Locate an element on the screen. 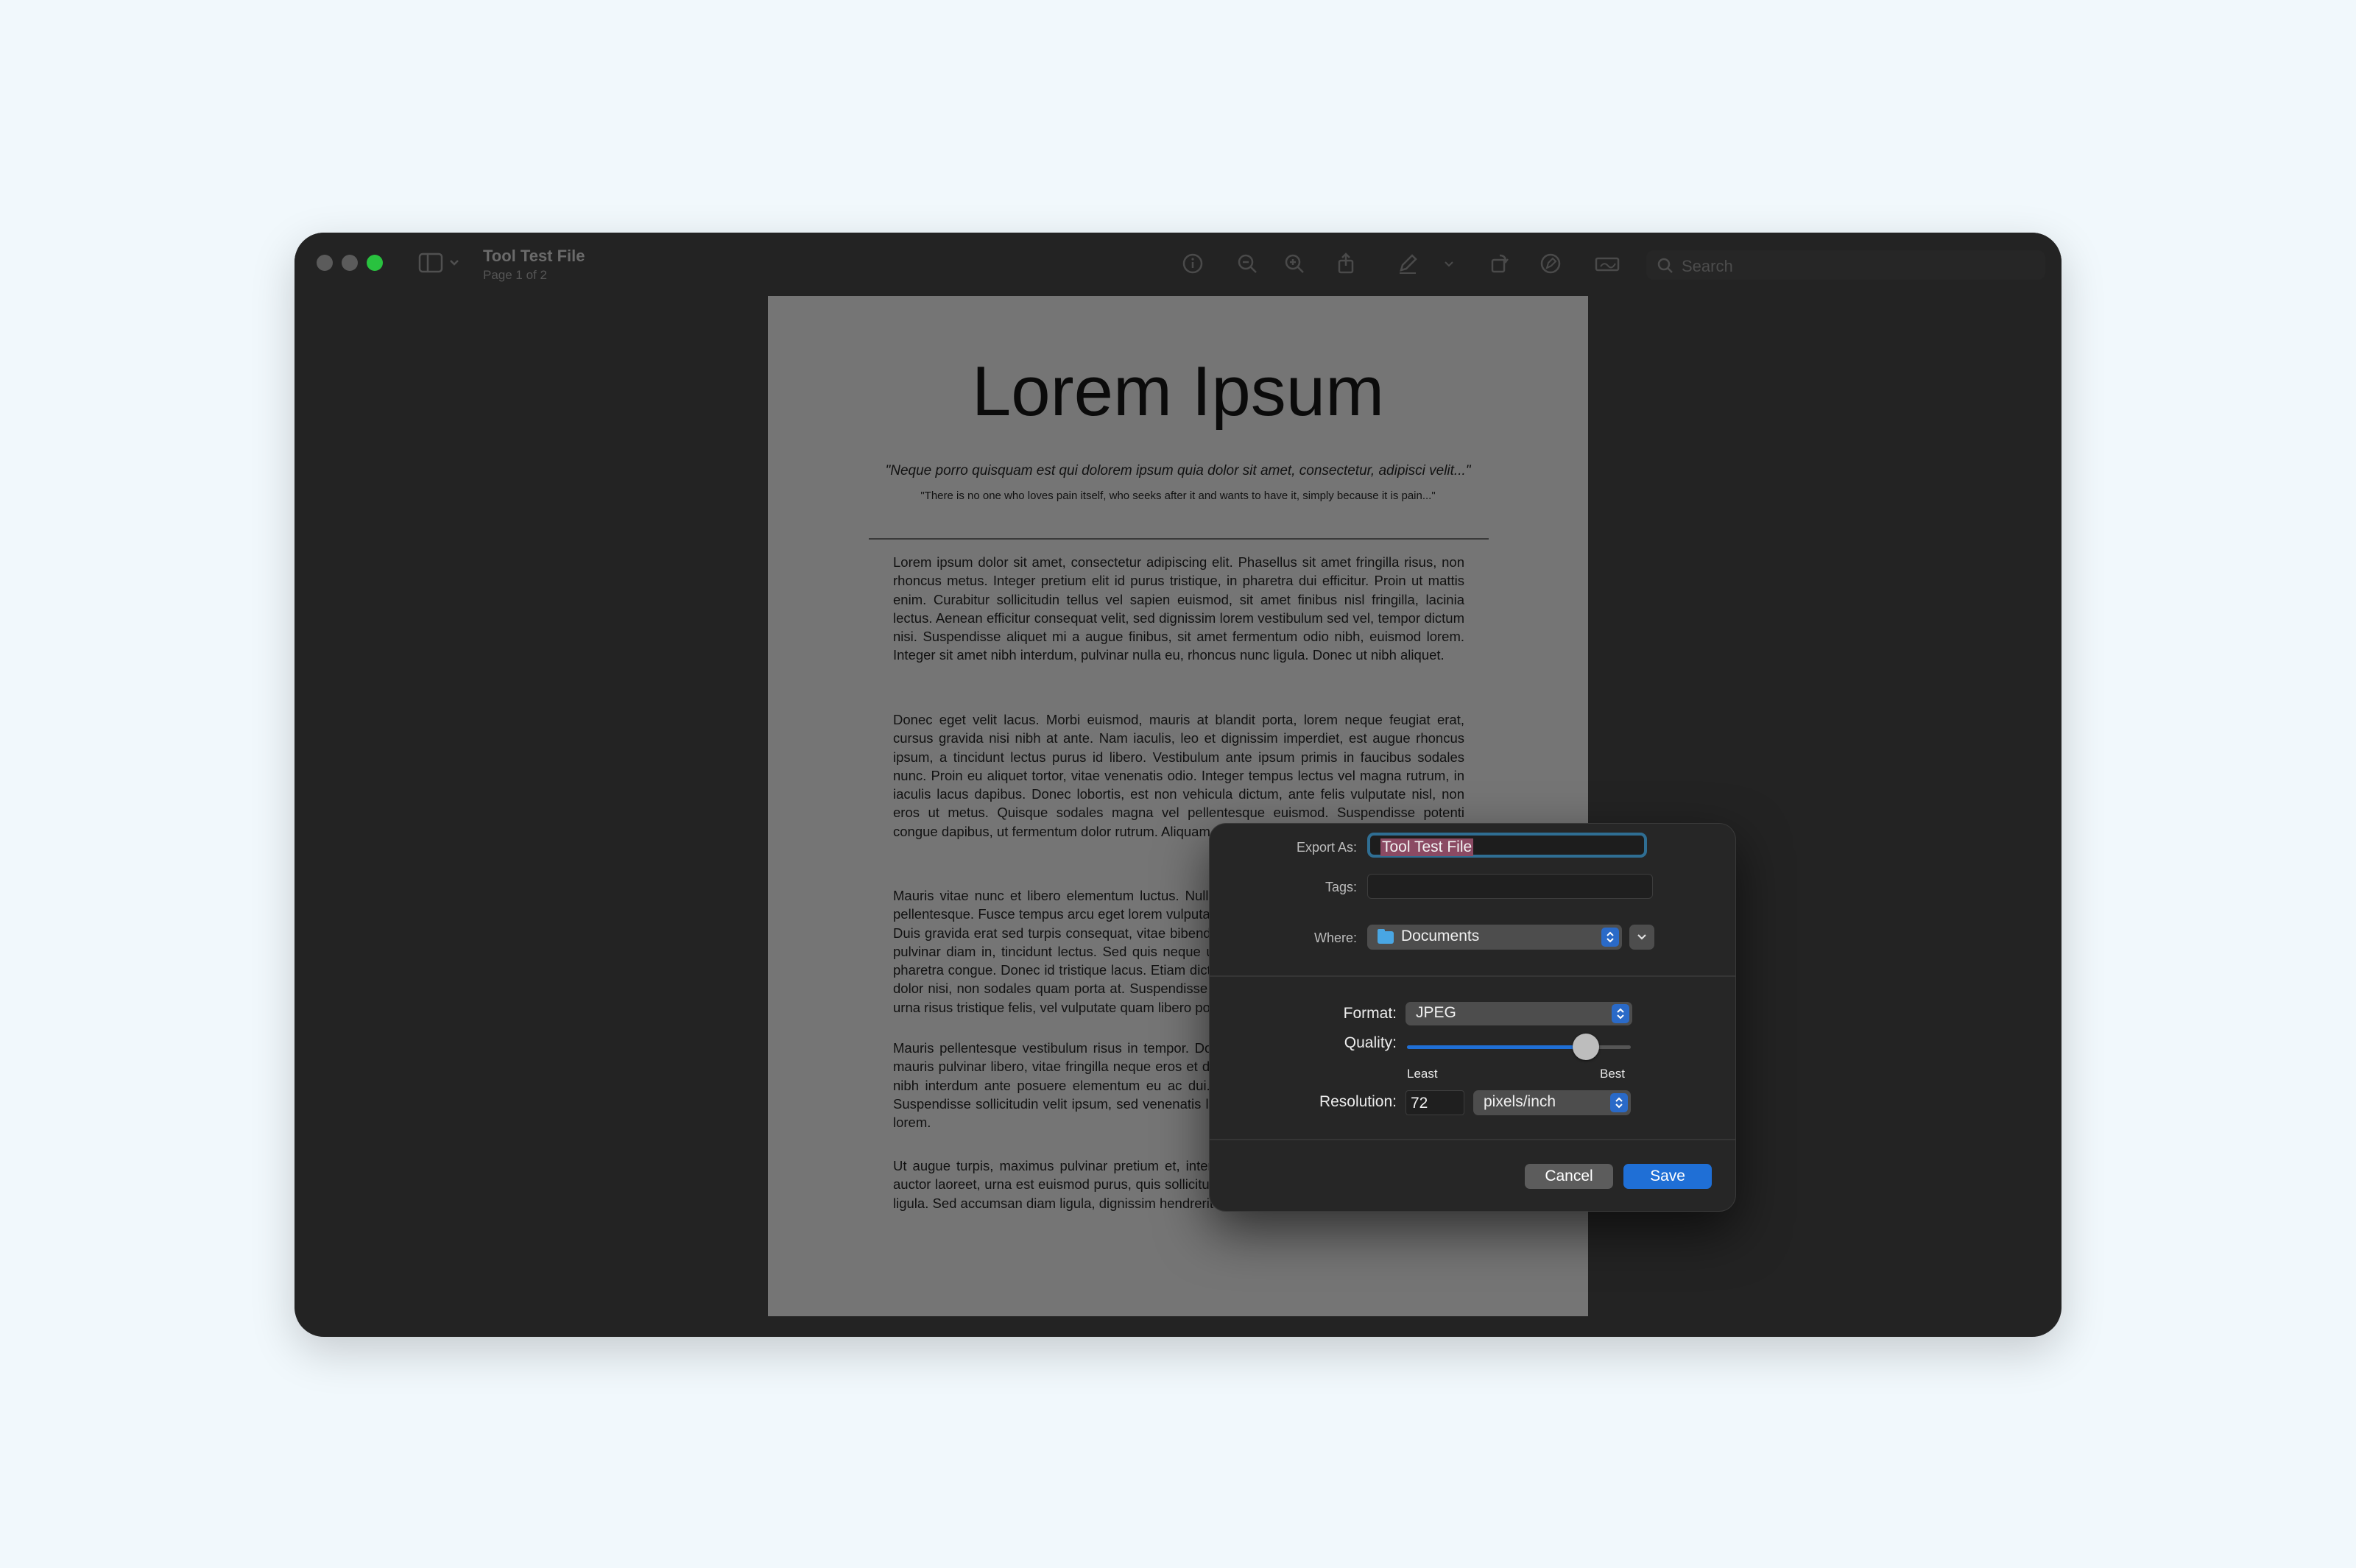  title-bar: Tool Test File Page 1 of 2 Search is located at coordinates (1178, 264).